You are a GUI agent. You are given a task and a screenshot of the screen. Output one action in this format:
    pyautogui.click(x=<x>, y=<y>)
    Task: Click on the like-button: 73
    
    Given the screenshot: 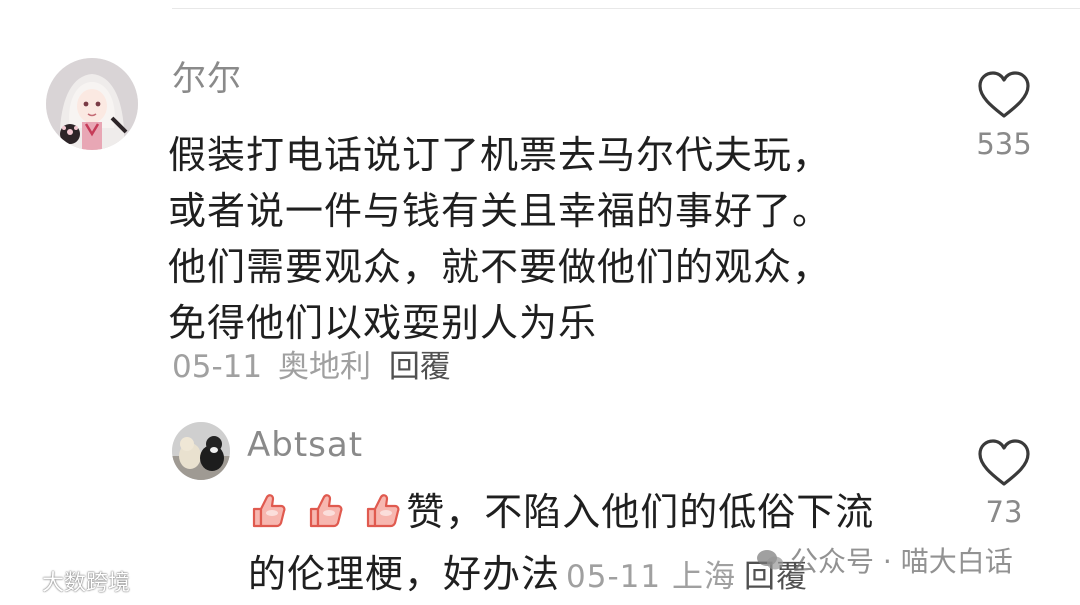 What is the action you would take?
    pyautogui.click(x=1004, y=482)
    